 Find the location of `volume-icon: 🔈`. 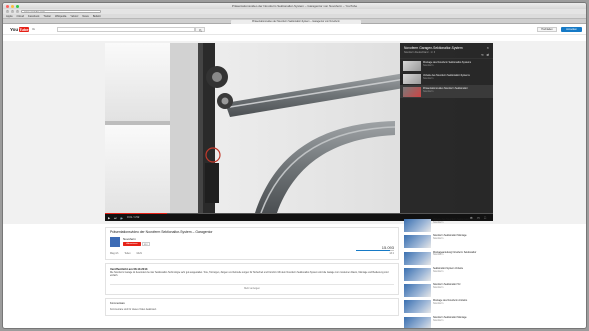

volume-icon: 🔈 is located at coordinates (122, 218).